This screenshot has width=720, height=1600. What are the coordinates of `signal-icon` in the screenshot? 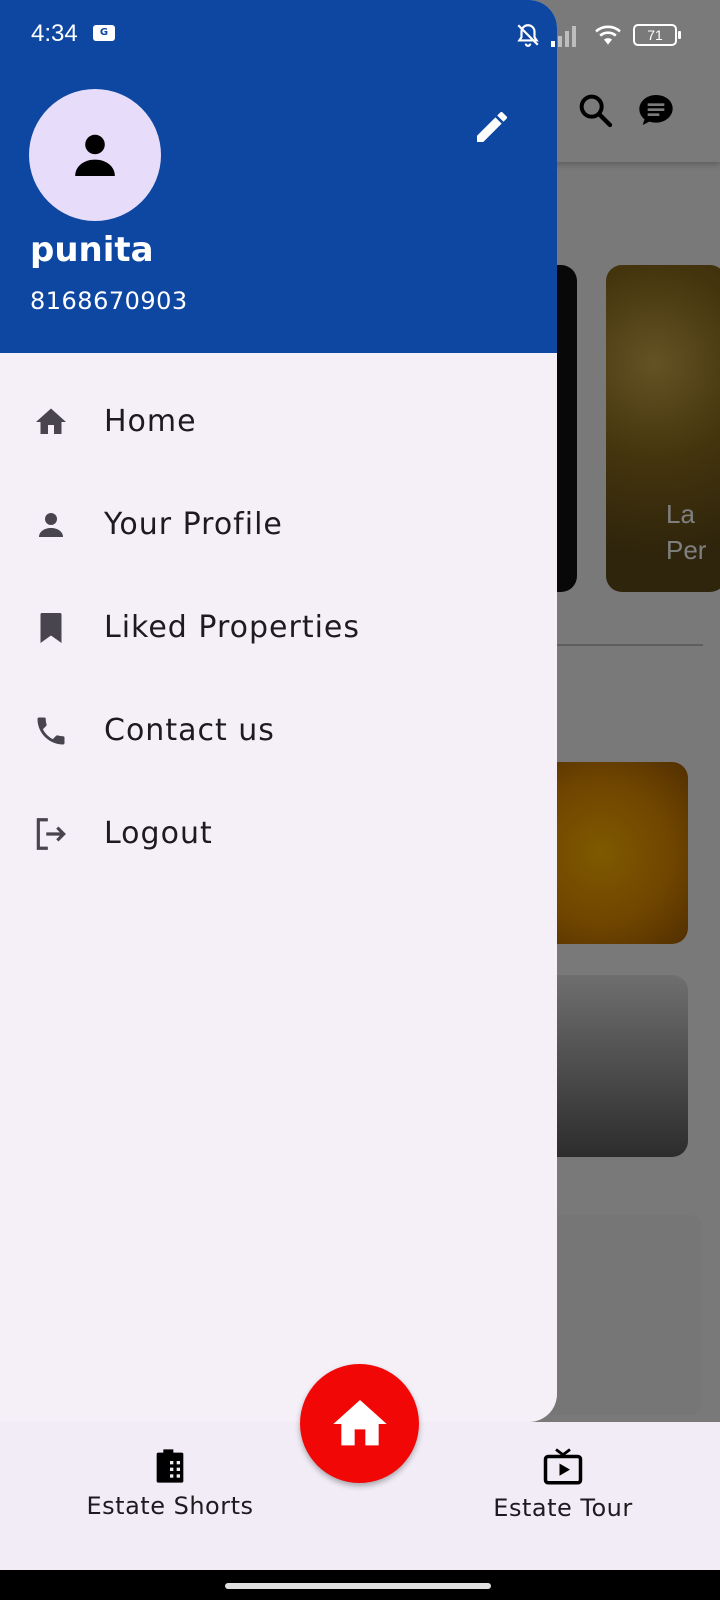 It's located at (563, 36).